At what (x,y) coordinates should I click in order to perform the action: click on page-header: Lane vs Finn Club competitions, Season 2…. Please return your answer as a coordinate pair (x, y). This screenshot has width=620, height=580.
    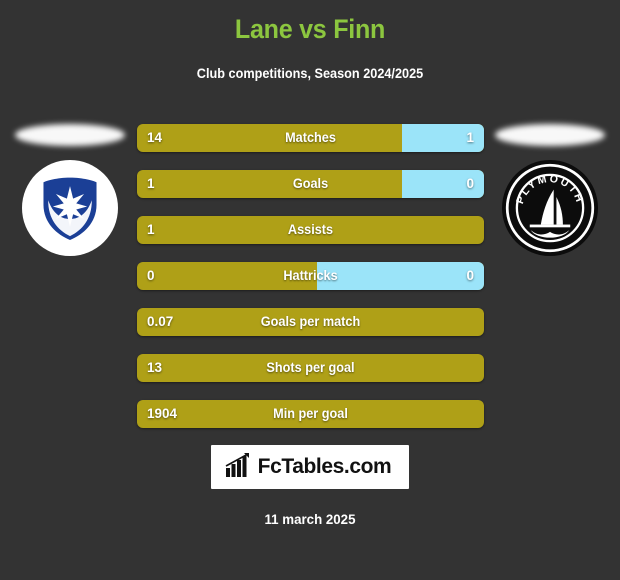
    Looking at the image, I should click on (310, 41).